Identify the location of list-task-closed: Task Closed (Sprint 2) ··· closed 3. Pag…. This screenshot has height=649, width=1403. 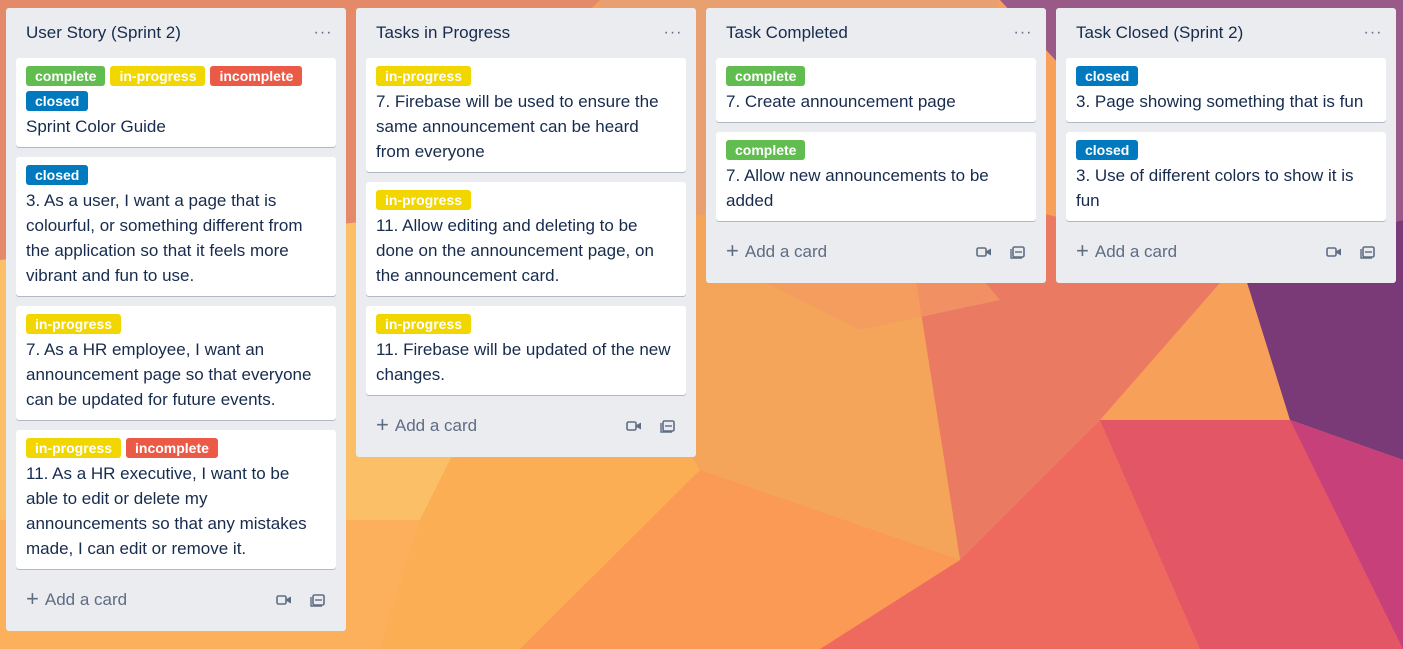
(1226, 145).